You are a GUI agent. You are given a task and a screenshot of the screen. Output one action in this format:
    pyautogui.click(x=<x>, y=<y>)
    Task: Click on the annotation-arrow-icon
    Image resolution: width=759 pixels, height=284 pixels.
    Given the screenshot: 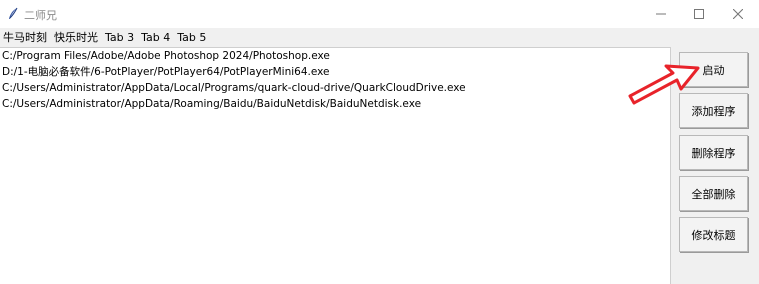 What is the action you would take?
    pyautogui.click(x=664, y=84)
    